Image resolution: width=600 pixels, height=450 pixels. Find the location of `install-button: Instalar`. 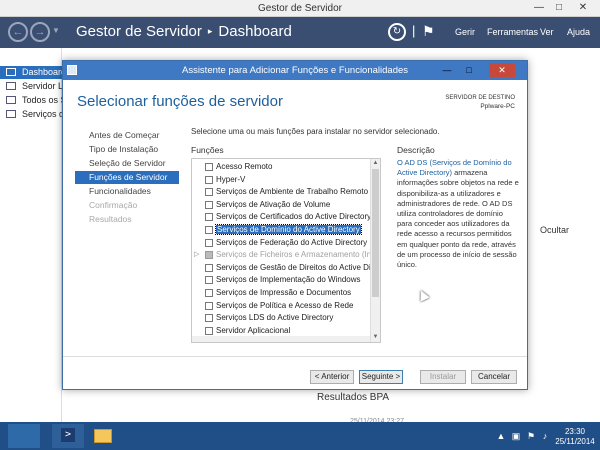

install-button: Instalar is located at coordinates (443, 377).